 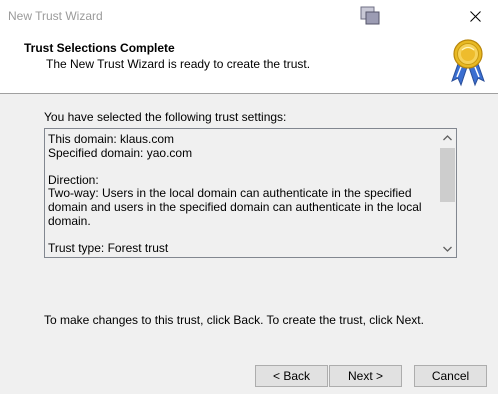 I want to click on wizard-app-icon, so click(x=370, y=16).